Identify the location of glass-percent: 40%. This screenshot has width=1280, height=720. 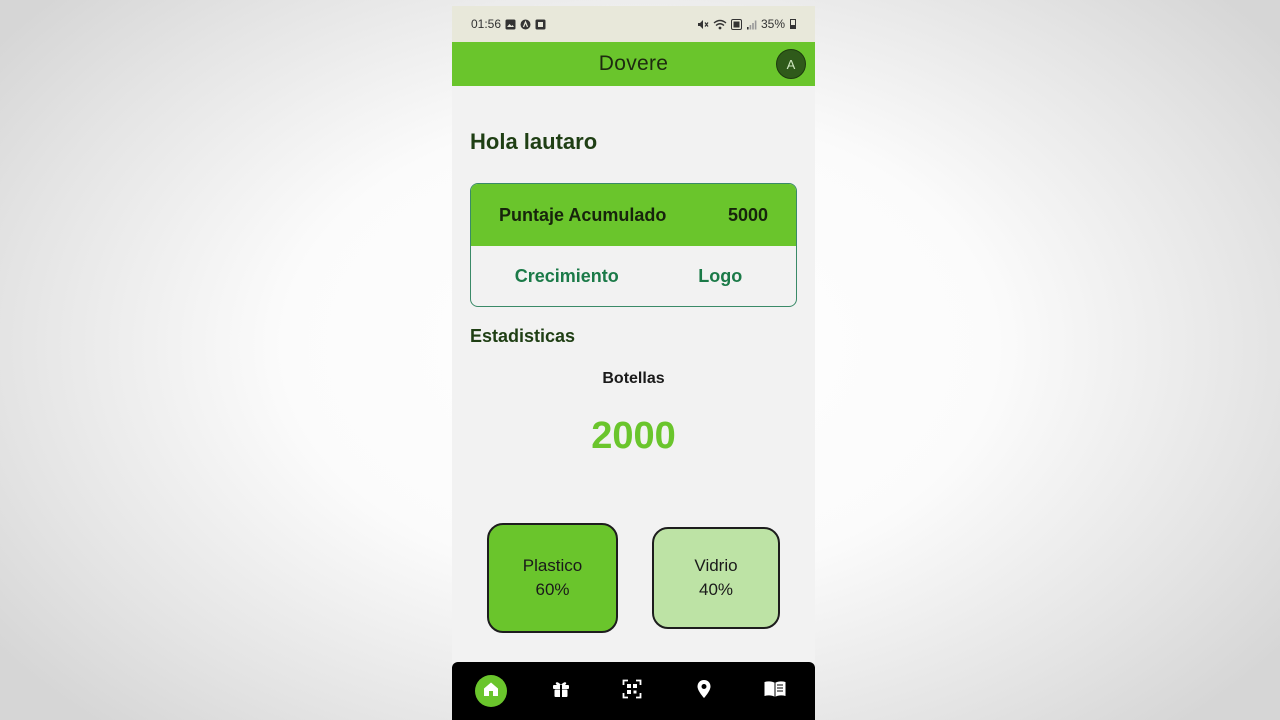
(716, 589).